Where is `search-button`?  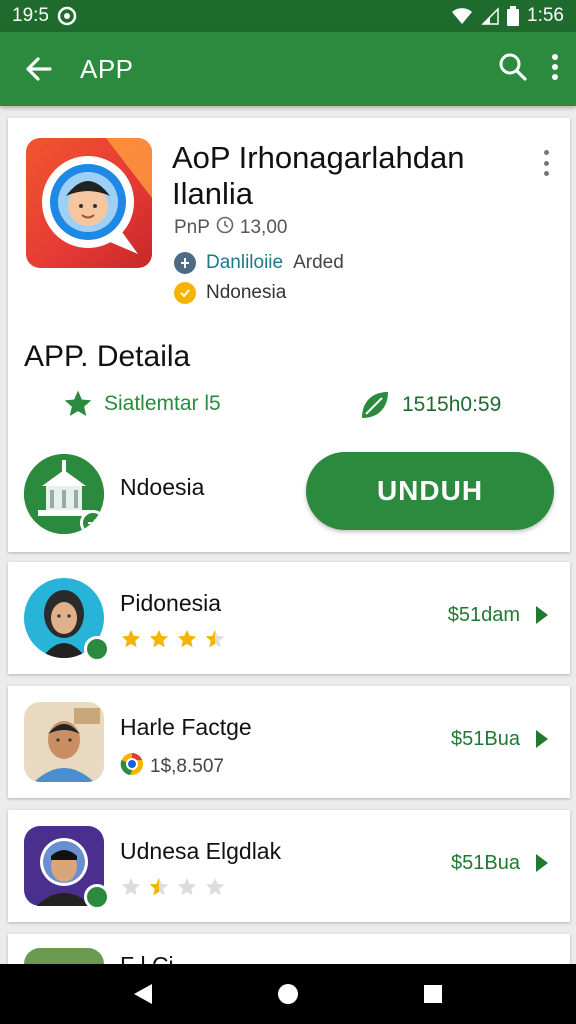 search-button is located at coordinates (513, 69).